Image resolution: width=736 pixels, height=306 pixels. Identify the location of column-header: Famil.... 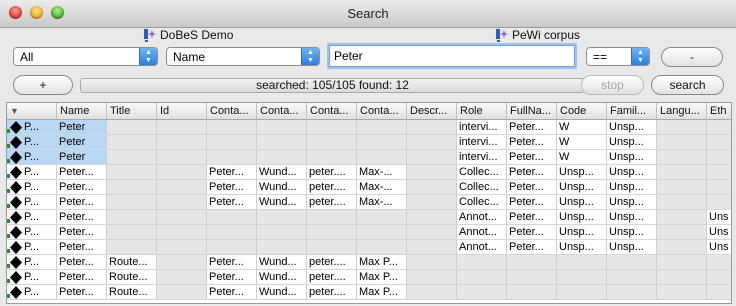
(632, 111).